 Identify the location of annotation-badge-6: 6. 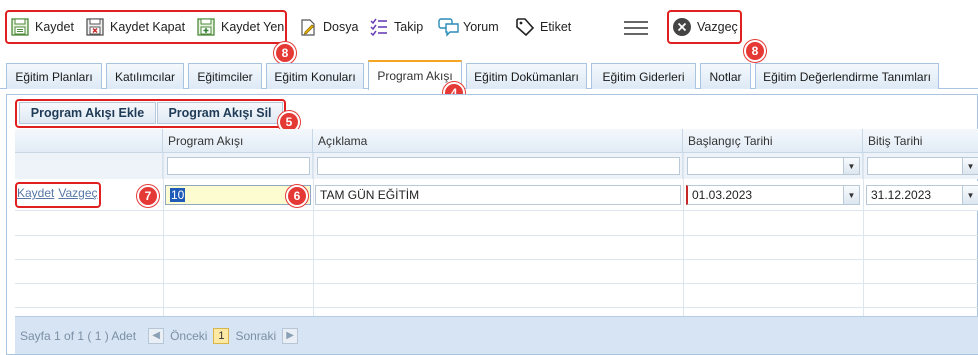
(297, 196).